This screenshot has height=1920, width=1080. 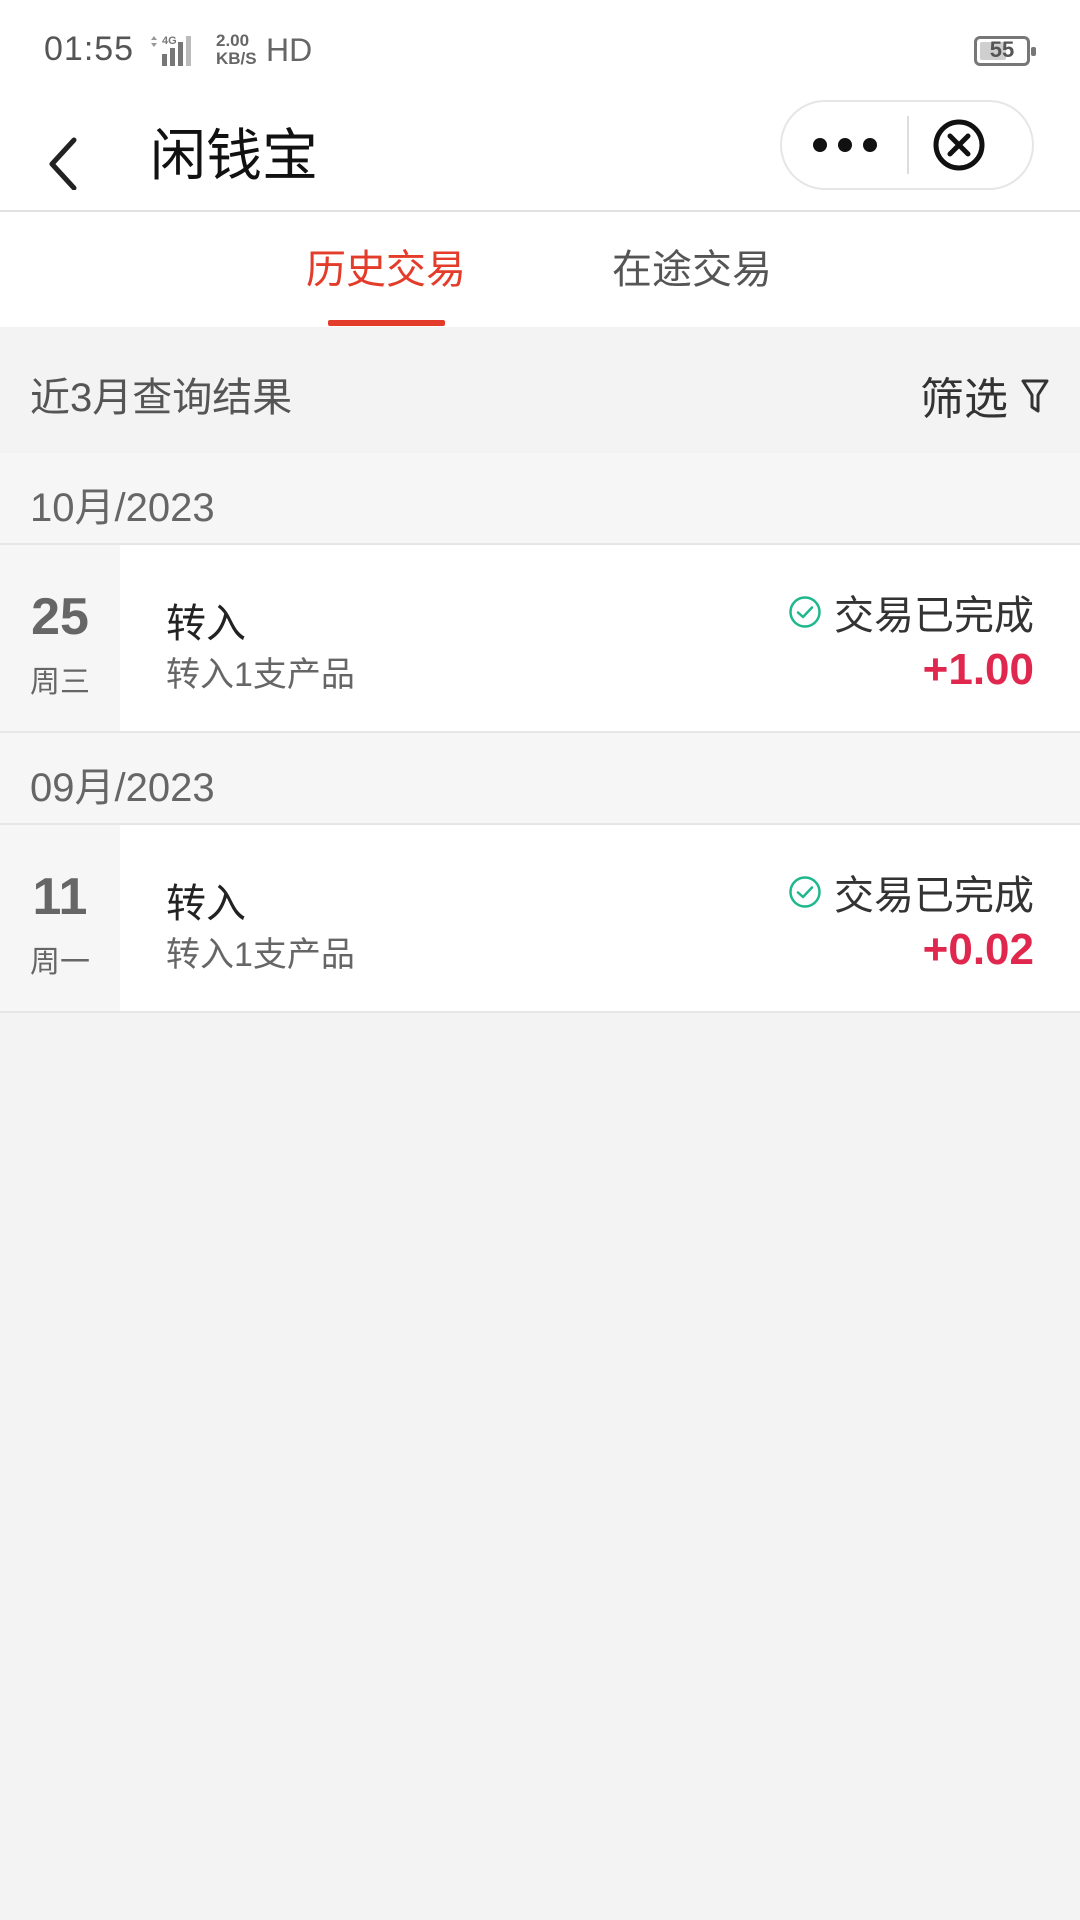 What do you see at coordinates (169, 41) in the screenshot?
I see `network-type-label: 4G` at bounding box center [169, 41].